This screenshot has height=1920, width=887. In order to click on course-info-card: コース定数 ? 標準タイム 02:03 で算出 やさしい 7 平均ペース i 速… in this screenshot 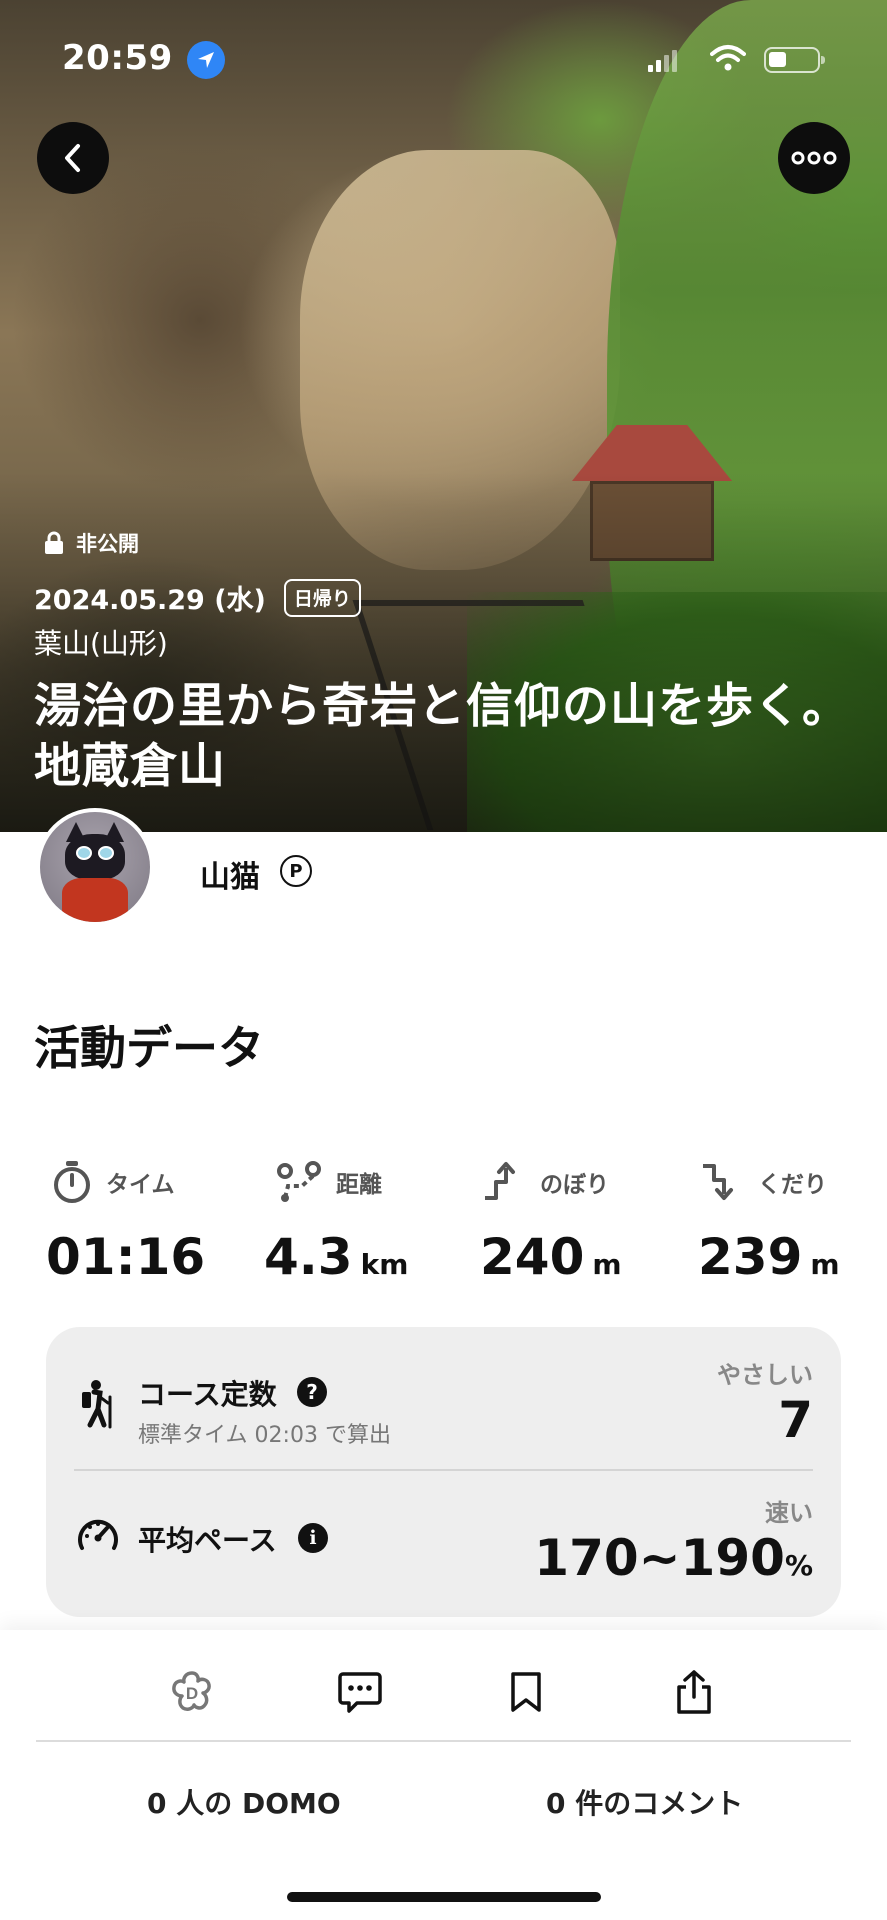, I will do `click(443, 1472)`.